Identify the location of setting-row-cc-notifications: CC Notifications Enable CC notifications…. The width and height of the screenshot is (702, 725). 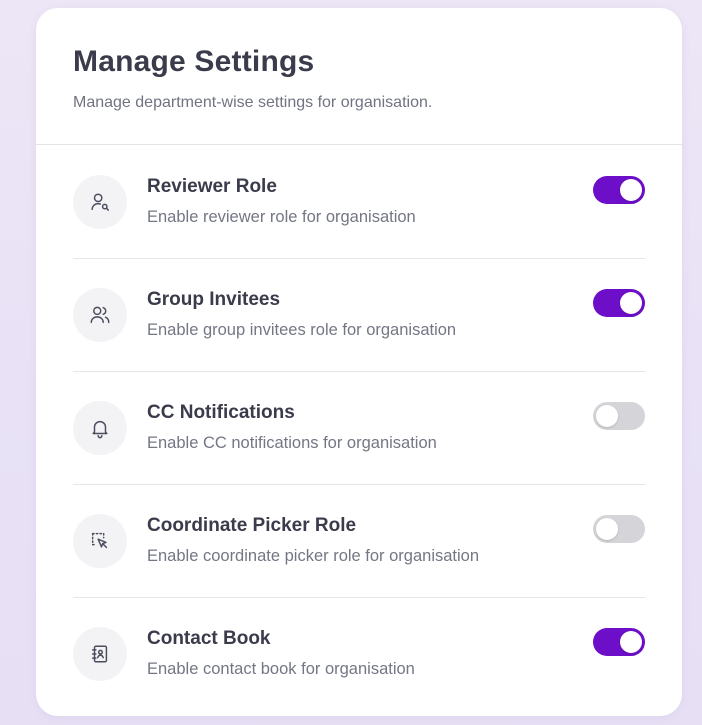
(359, 428).